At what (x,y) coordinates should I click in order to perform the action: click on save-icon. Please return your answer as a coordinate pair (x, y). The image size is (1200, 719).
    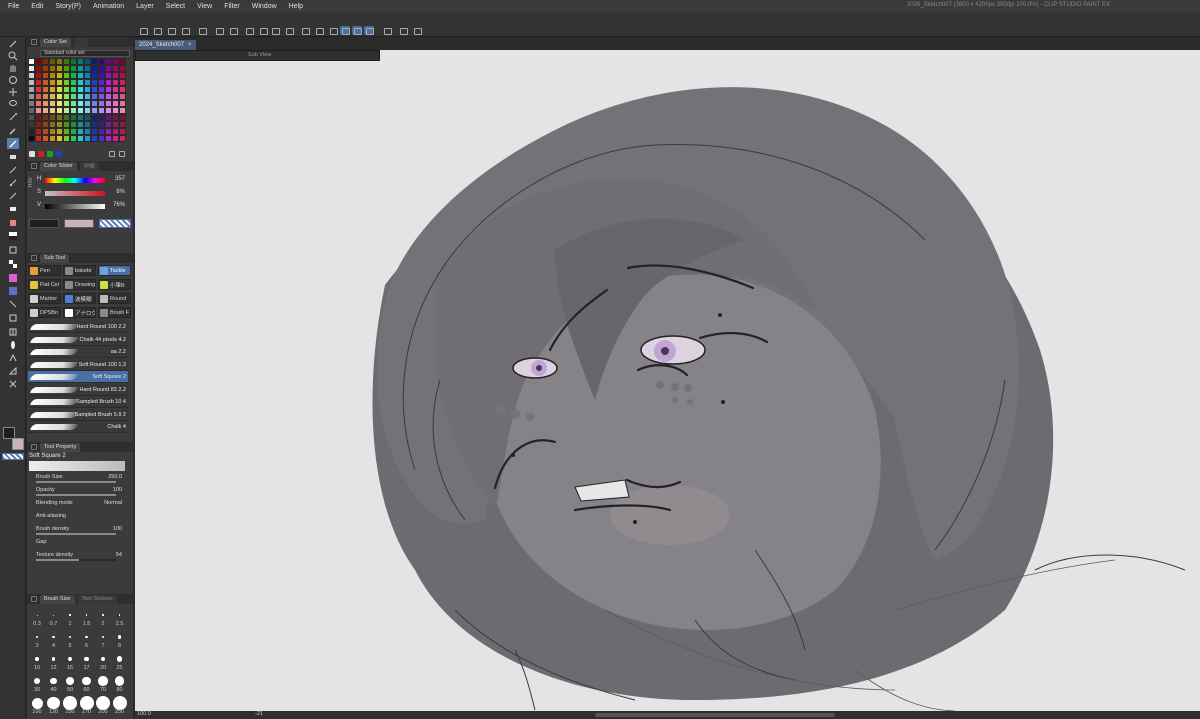
    Looking at the image, I should click on (171, 30).